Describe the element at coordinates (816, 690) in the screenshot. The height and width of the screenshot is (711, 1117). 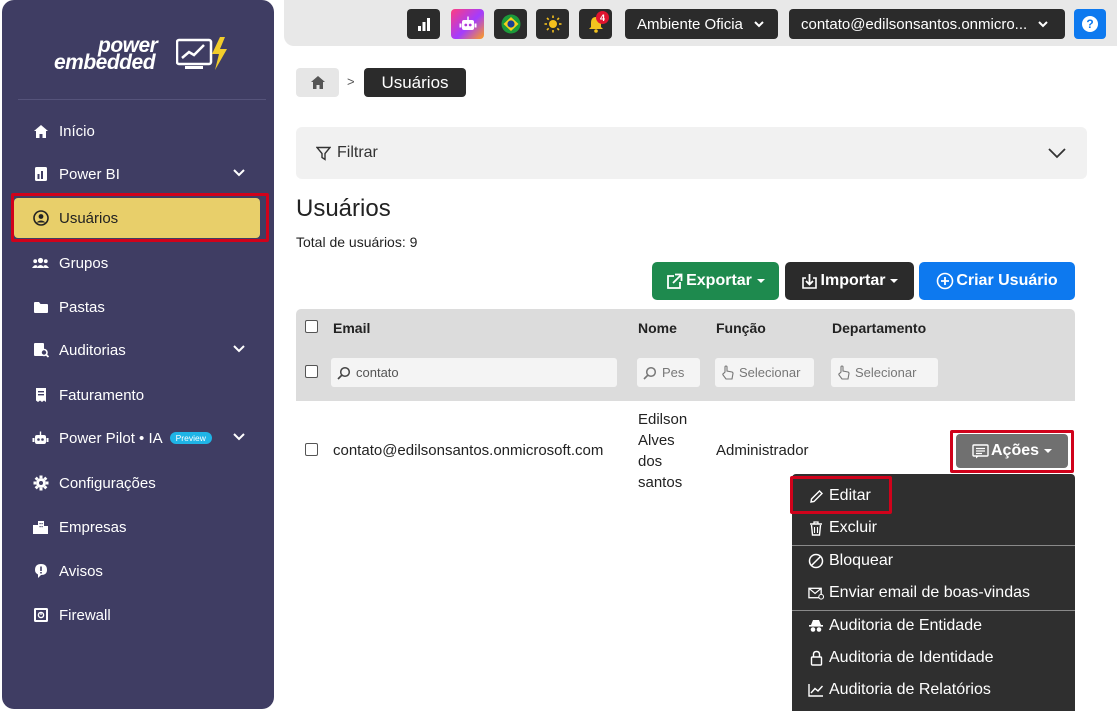
I see `line-chart-icon` at that location.